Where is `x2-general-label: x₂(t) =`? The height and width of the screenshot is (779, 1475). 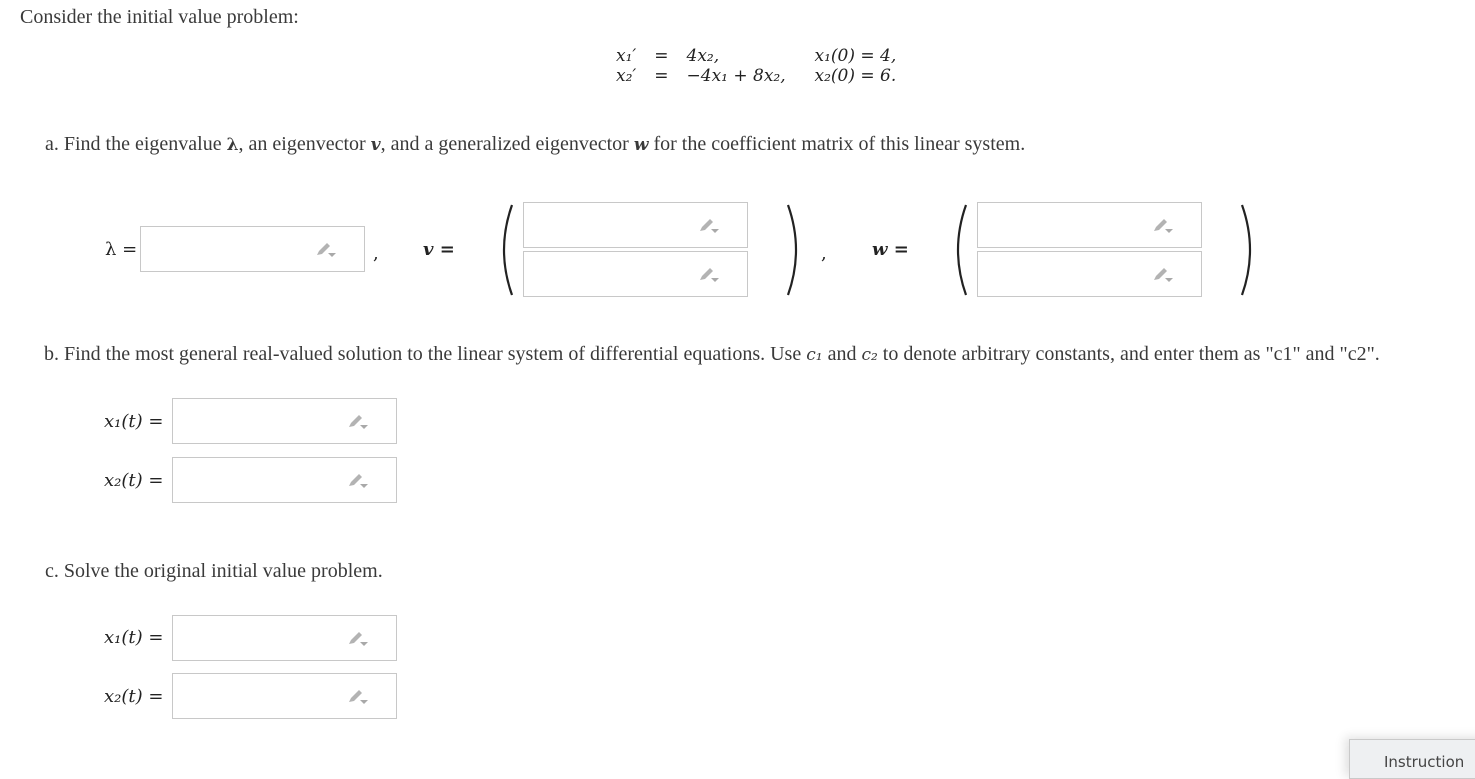
x2-general-label: x₂(t) = is located at coordinates (134, 480).